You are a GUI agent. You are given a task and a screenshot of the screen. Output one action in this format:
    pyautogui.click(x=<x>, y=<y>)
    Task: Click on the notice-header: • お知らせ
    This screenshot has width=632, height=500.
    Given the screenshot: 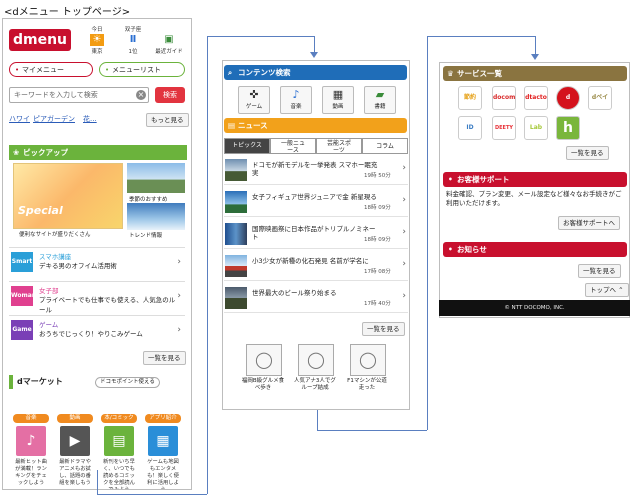 What is the action you would take?
    pyautogui.click(x=535, y=249)
    